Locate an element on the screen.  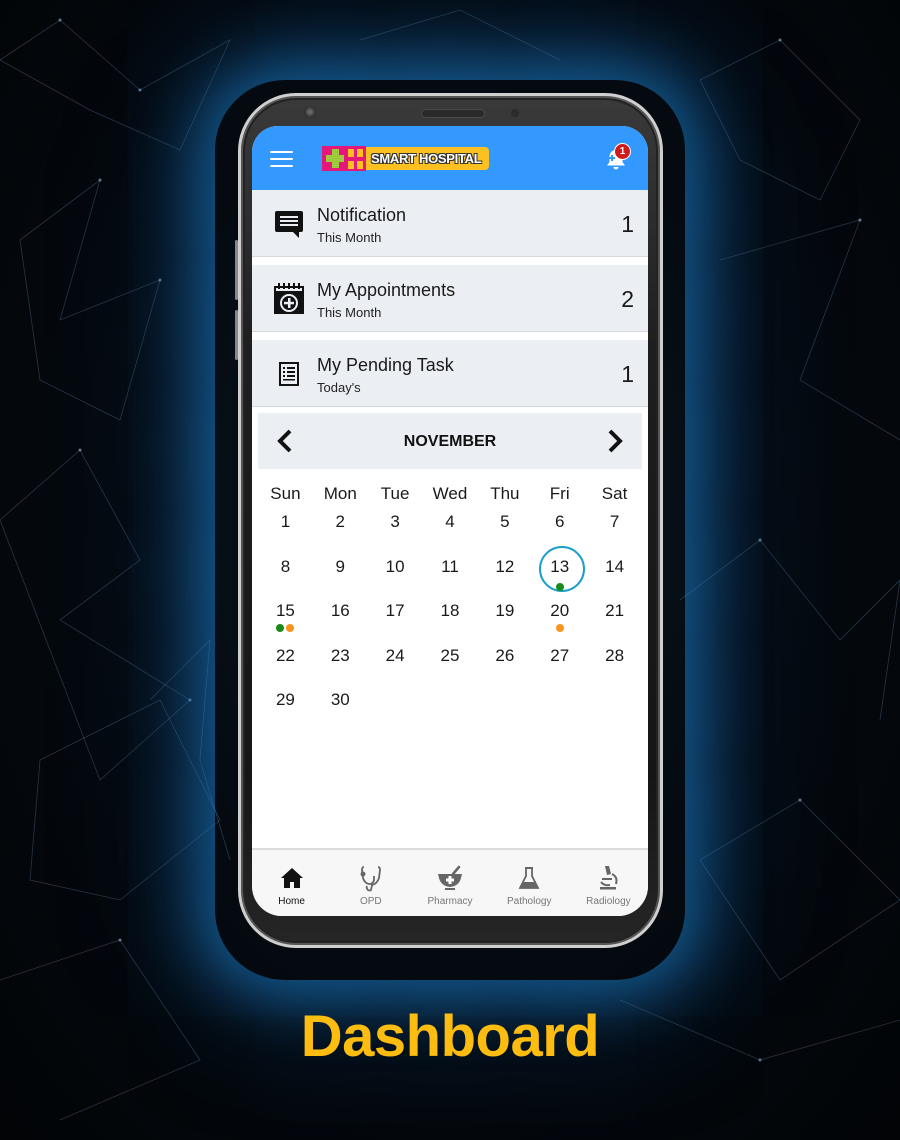
calendar-day: 2 is located at coordinates (340, 533).